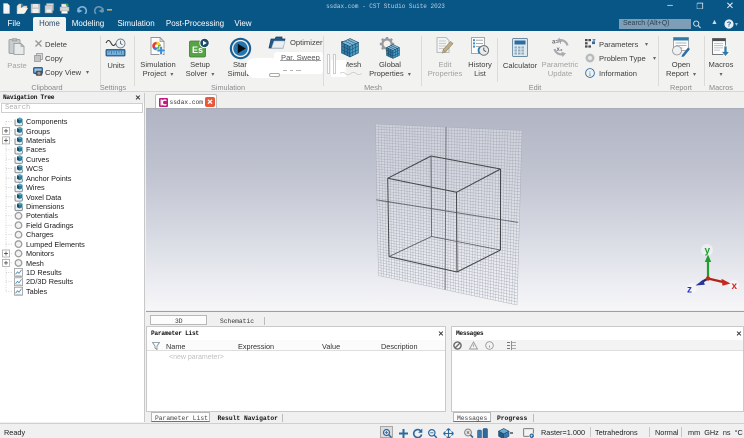 This screenshot has height=438, width=744. What do you see at coordinates (735, 286) in the screenshot?
I see `svg-text: x` at bounding box center [735, 286].